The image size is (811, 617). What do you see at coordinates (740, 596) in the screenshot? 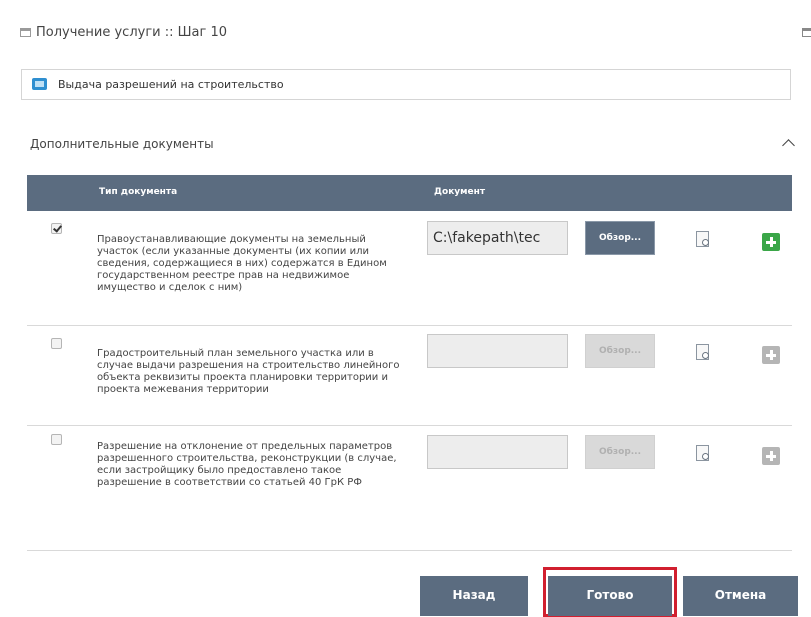
I see `cancel-button: Отмена` at bounding box center [740, 596].